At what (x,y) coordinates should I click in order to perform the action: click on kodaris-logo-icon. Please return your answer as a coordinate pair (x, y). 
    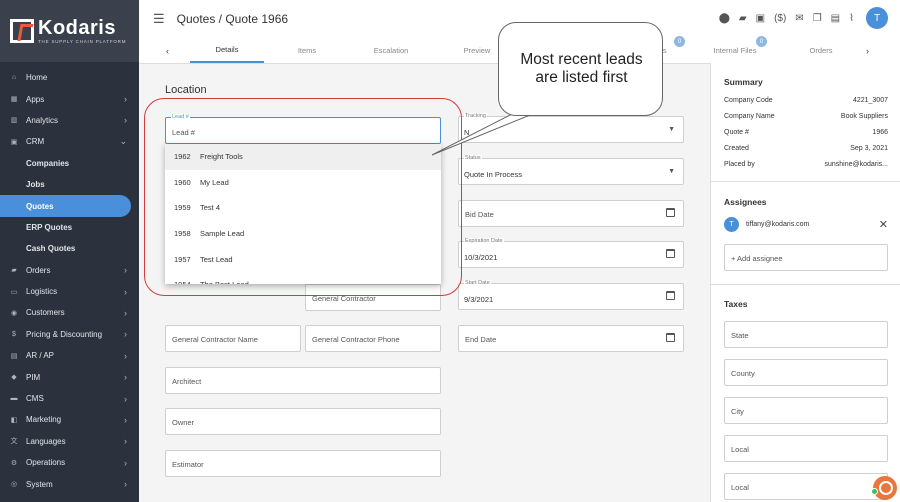
    Looking at the image, I should click on (22, 31).